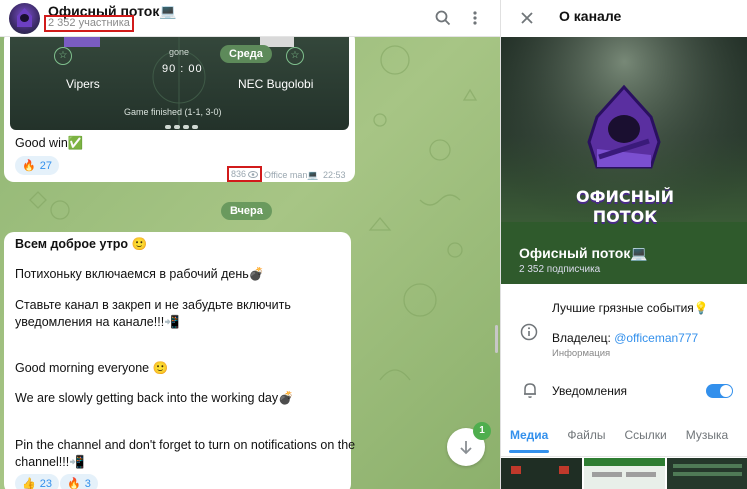 This screenshot has height=489, width=747. Describe the element at coordinates (291, 175) in the screenshot. I see `message-author: Office man💻` at that location.